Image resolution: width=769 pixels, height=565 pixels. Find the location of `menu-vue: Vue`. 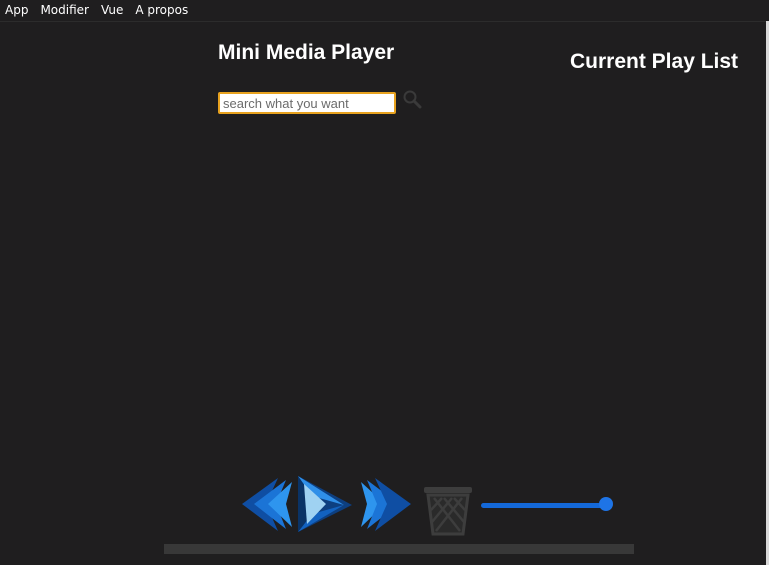

menu-vue: Vue is located at coordinates (112, 10).